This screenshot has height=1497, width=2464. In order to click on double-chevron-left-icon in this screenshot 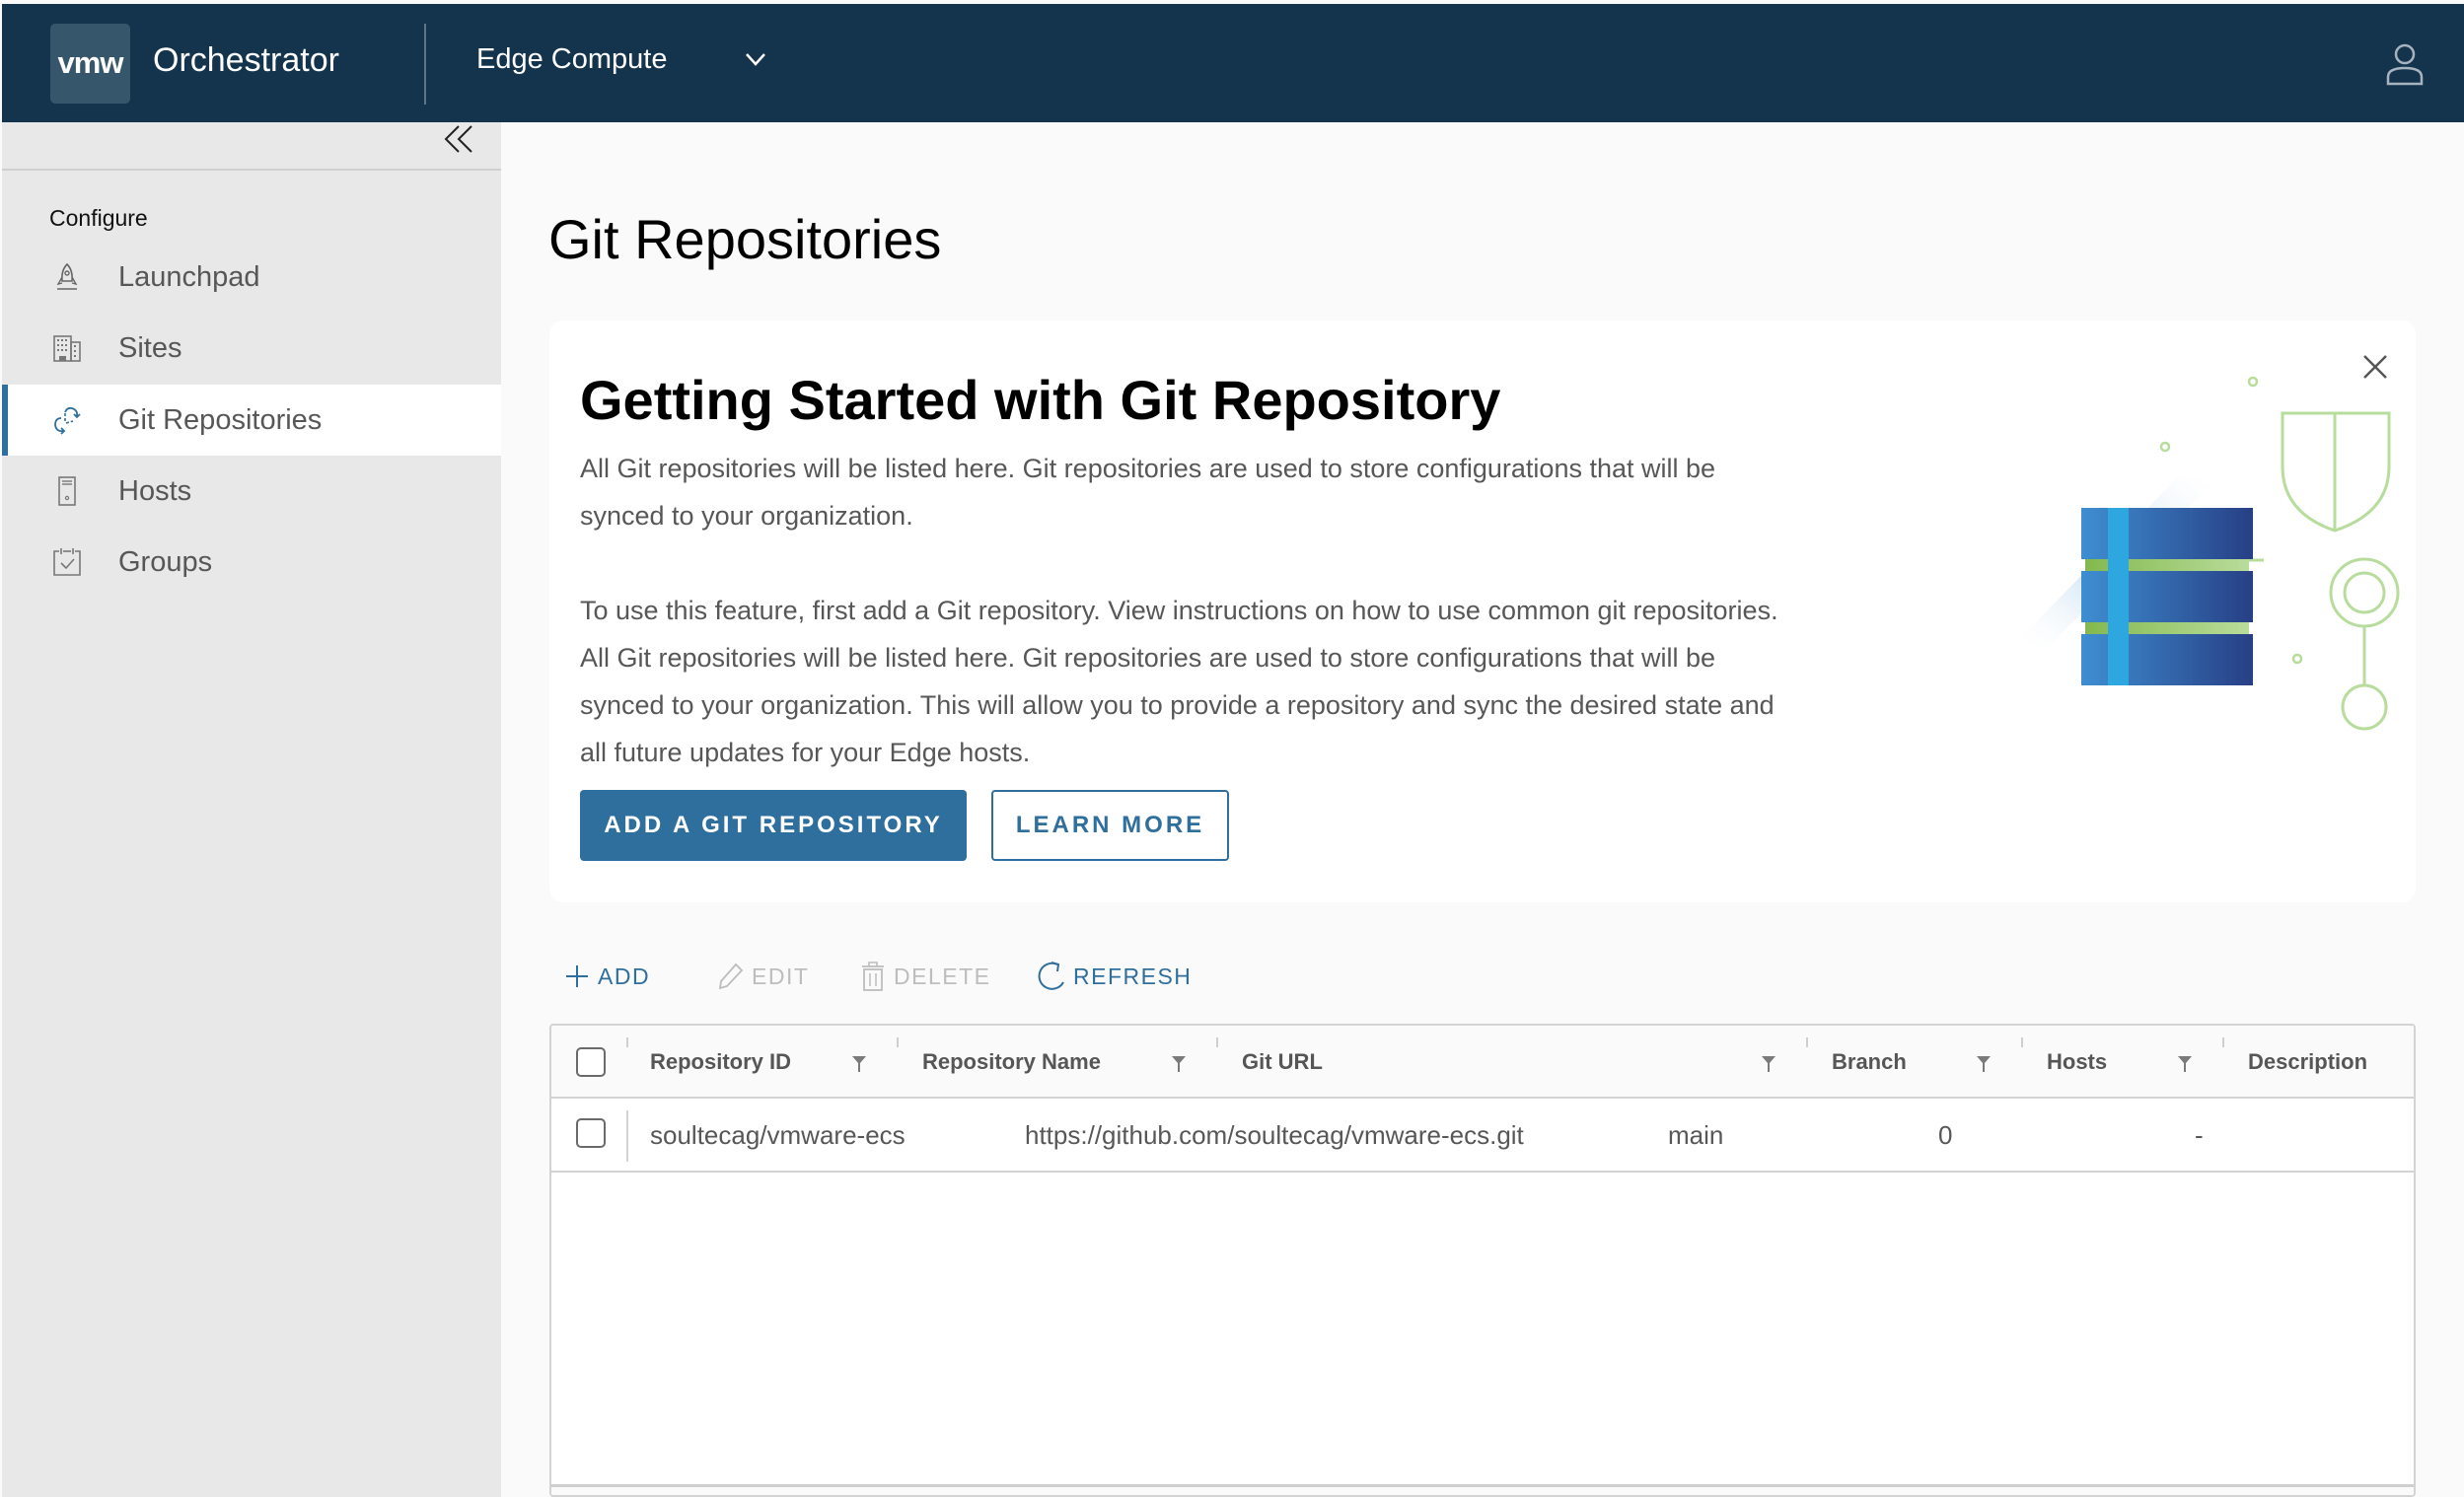, I will do `click(458, 139)`.